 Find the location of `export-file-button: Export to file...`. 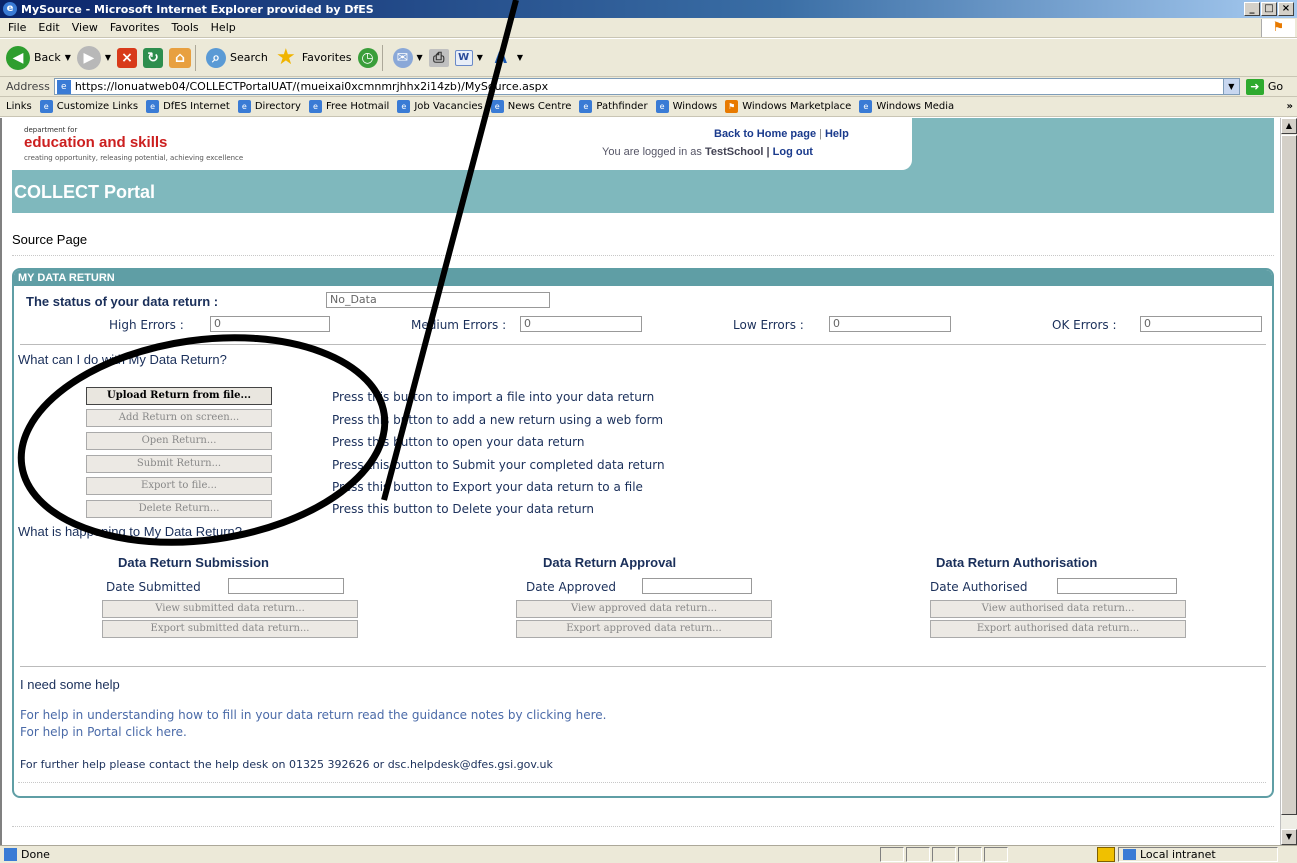

export-file-button: Export to file... is located at coordinates (179, 486).